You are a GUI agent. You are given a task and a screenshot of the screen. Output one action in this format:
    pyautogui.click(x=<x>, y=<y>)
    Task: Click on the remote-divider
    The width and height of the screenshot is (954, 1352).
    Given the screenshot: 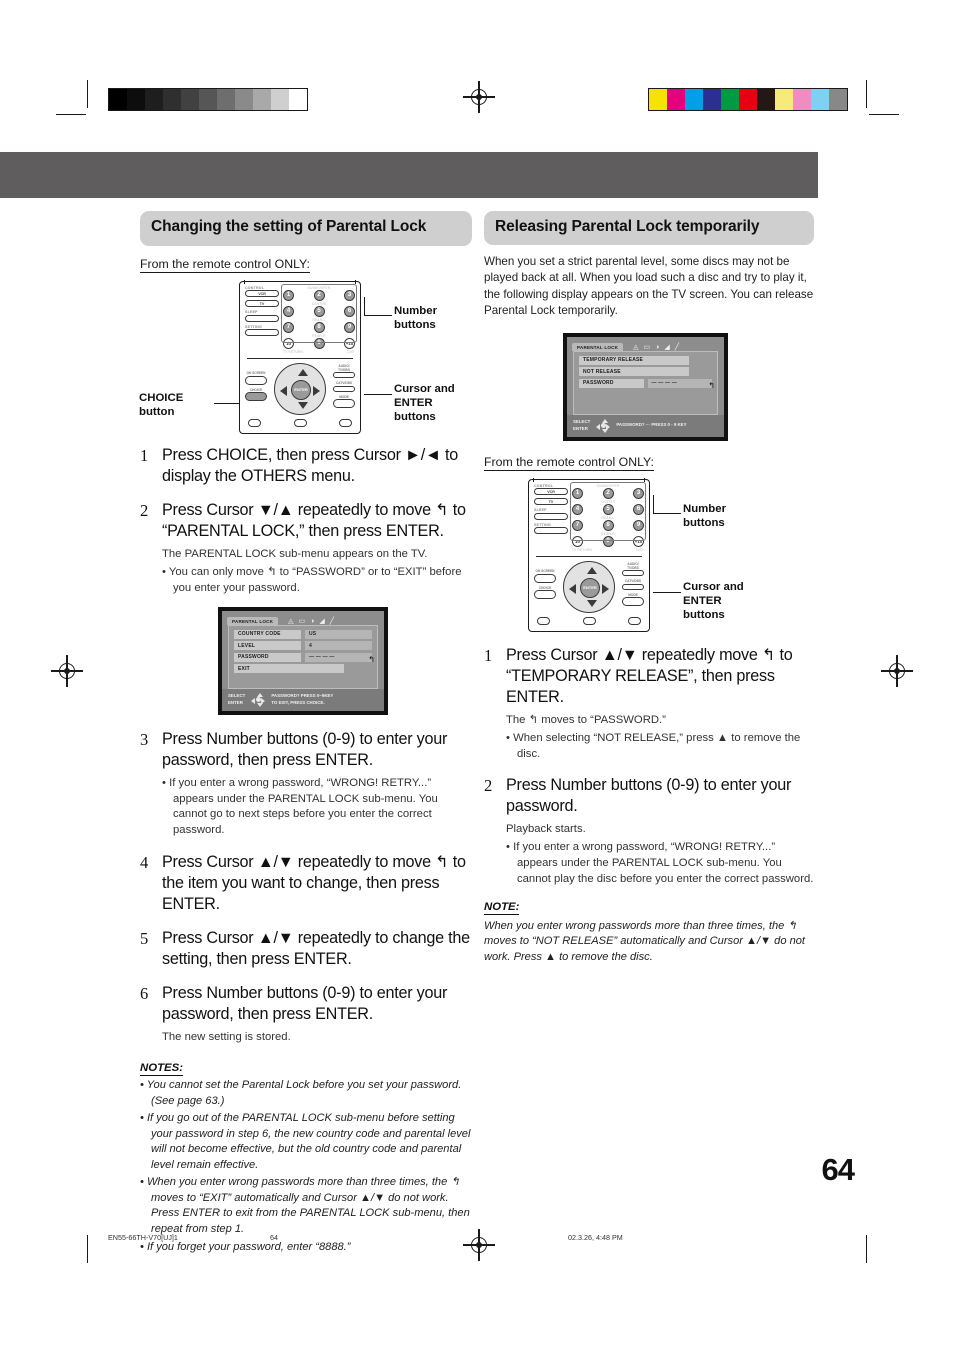 What is the action you would take?
    pyautogui.click(x=300, y=358)
    